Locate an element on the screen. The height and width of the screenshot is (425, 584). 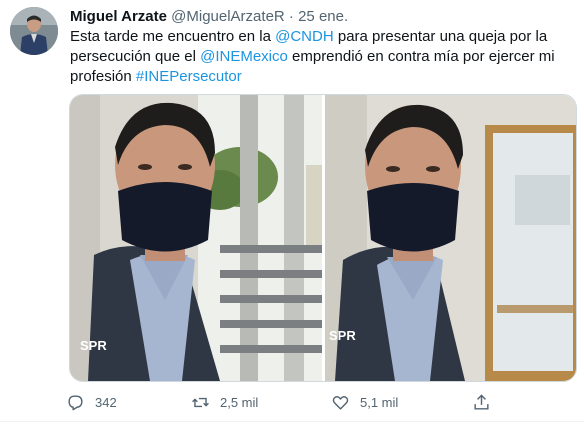
mention-cndh: @CNDH is located at coordinates (304, 36).